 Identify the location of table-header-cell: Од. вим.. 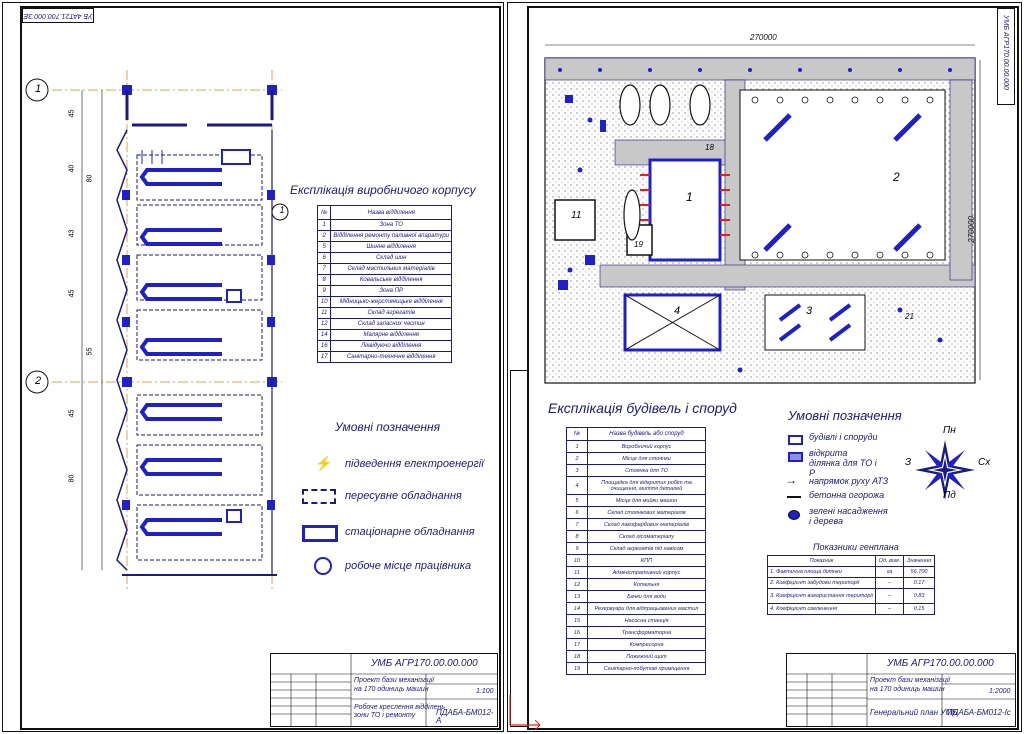
(889, 561).